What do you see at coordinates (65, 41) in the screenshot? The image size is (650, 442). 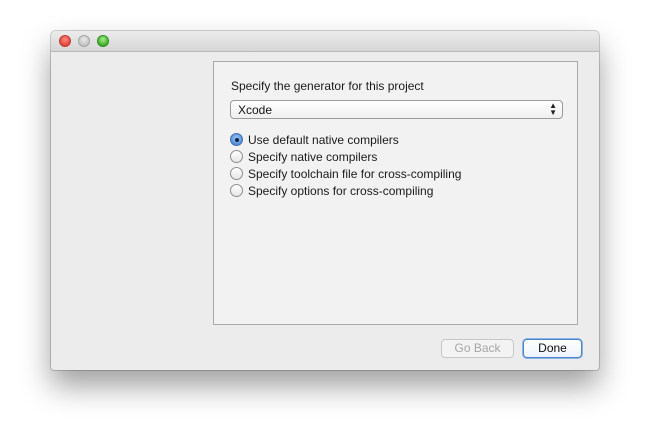 I see `close-window-button` at bounding box center [65, 41].